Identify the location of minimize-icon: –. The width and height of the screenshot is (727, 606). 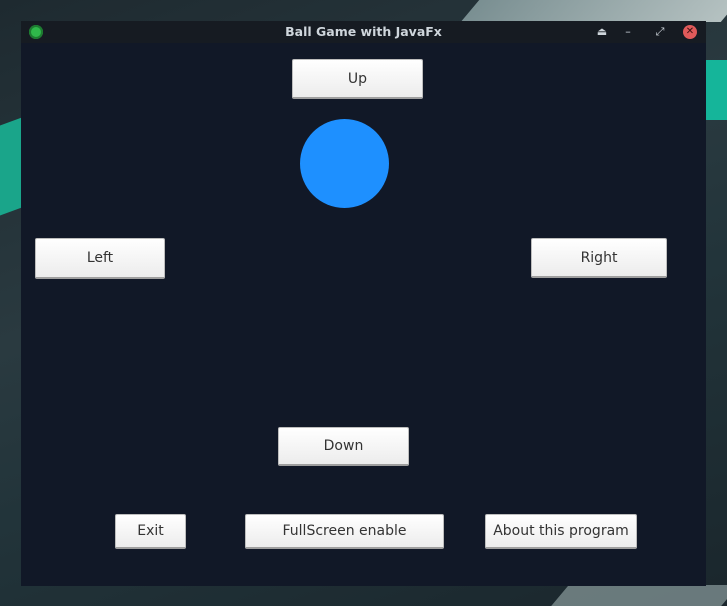
(628, 32).